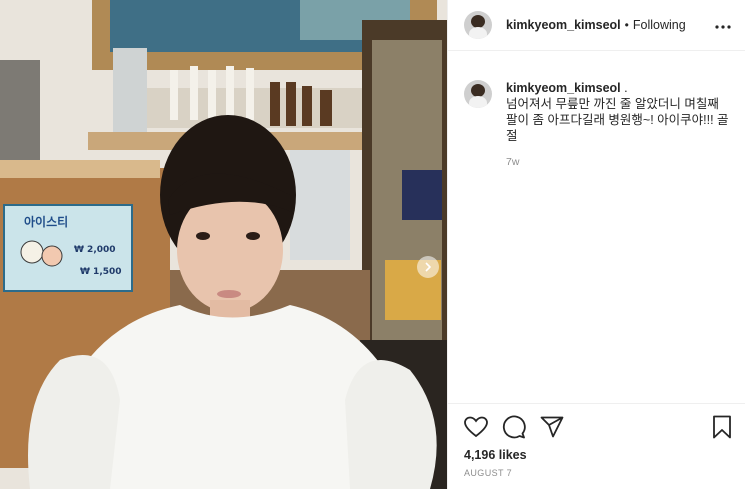  I want to click on sign-price-1: ₩ 2,000, so click(95, 250).